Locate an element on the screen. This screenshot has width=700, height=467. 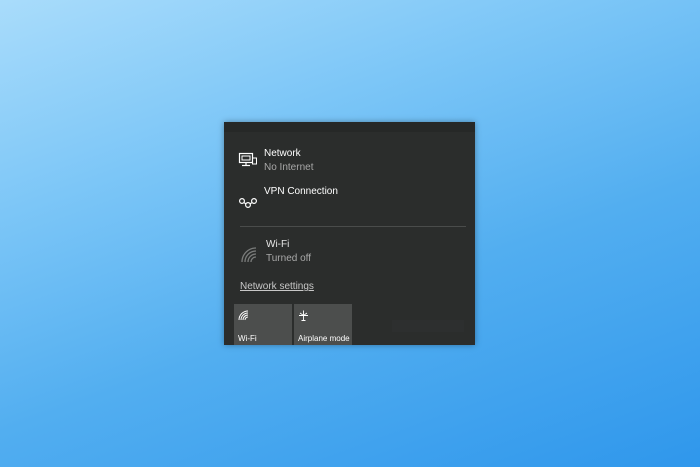
wifi-name: Wi-Fi is located at coordinates (278, 244).